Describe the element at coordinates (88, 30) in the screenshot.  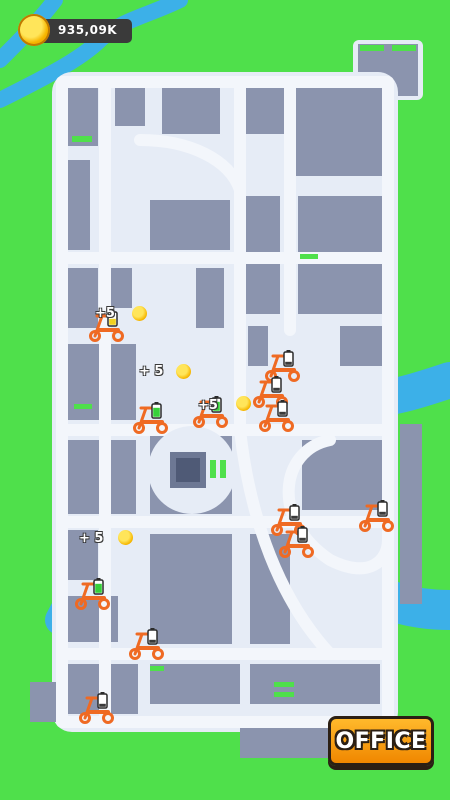
I see `coin-amount: 935,09K` at that location.